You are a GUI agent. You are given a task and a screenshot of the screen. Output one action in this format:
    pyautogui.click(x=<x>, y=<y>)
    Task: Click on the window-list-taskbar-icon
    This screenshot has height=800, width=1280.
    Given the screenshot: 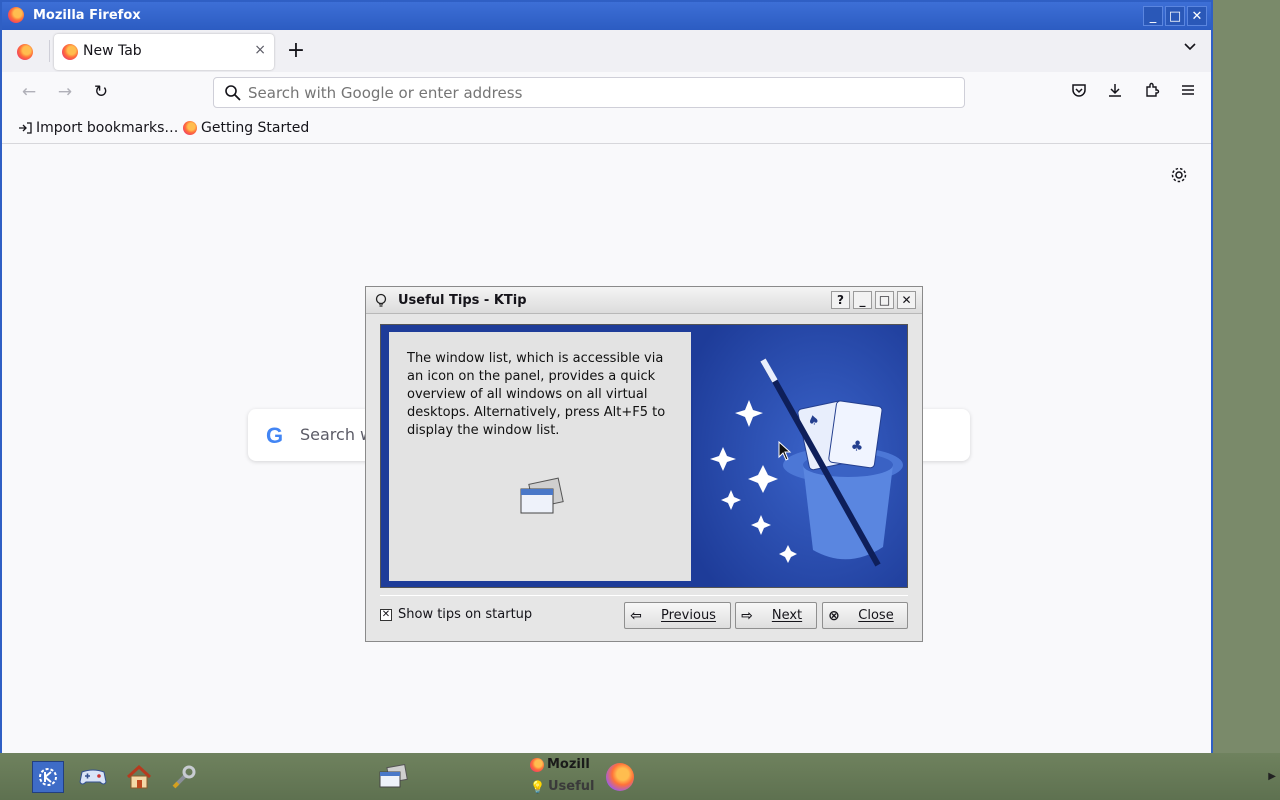 What is the action you would take?
    pyautogui.click(x=393, y=777)
    